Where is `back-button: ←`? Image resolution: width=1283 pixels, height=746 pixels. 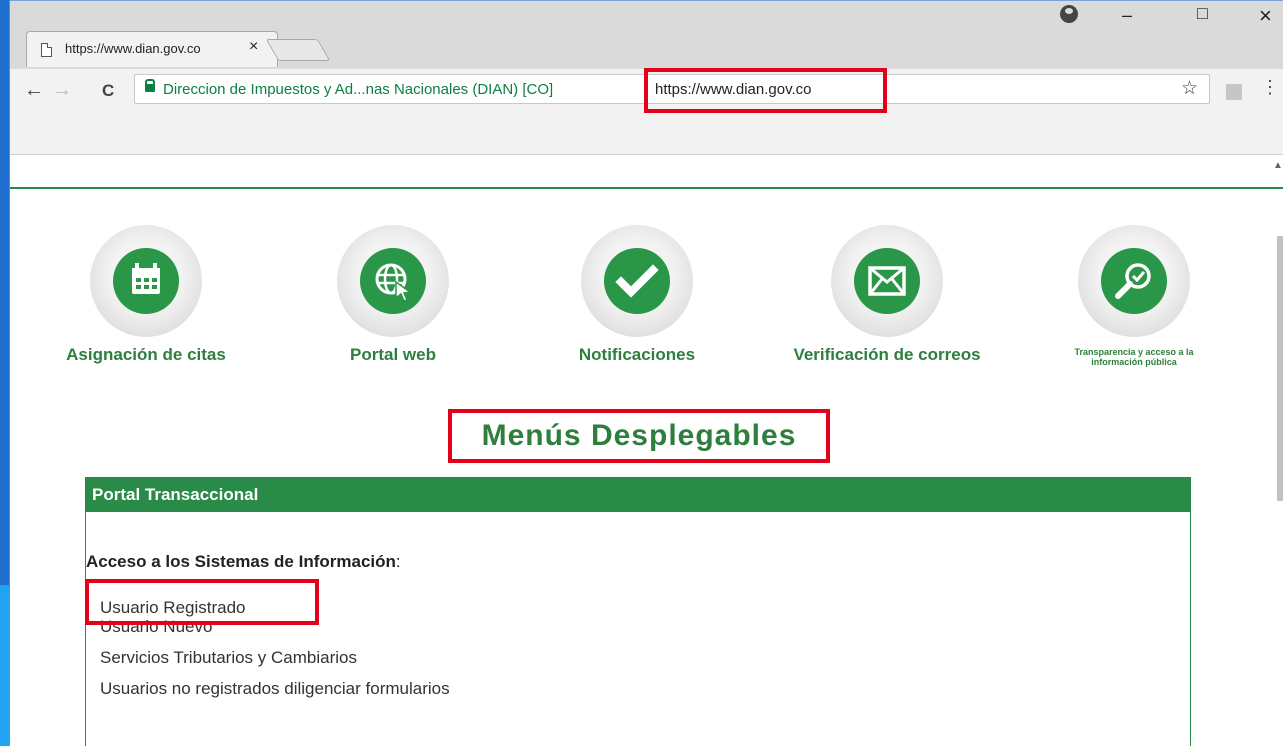 back-button: ← is located at coordinates (34, 90).